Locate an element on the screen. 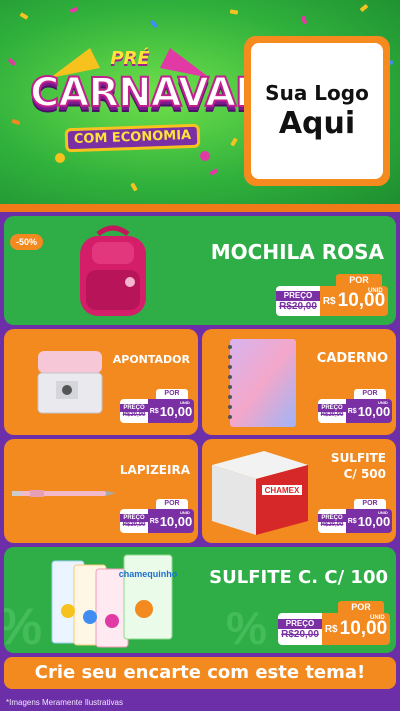 The image size is (400, 711). product-card-caderno: CADERNO POR PREÇO R$20,00 R$ 10,00 UNID is located at coordinates (299, 382).